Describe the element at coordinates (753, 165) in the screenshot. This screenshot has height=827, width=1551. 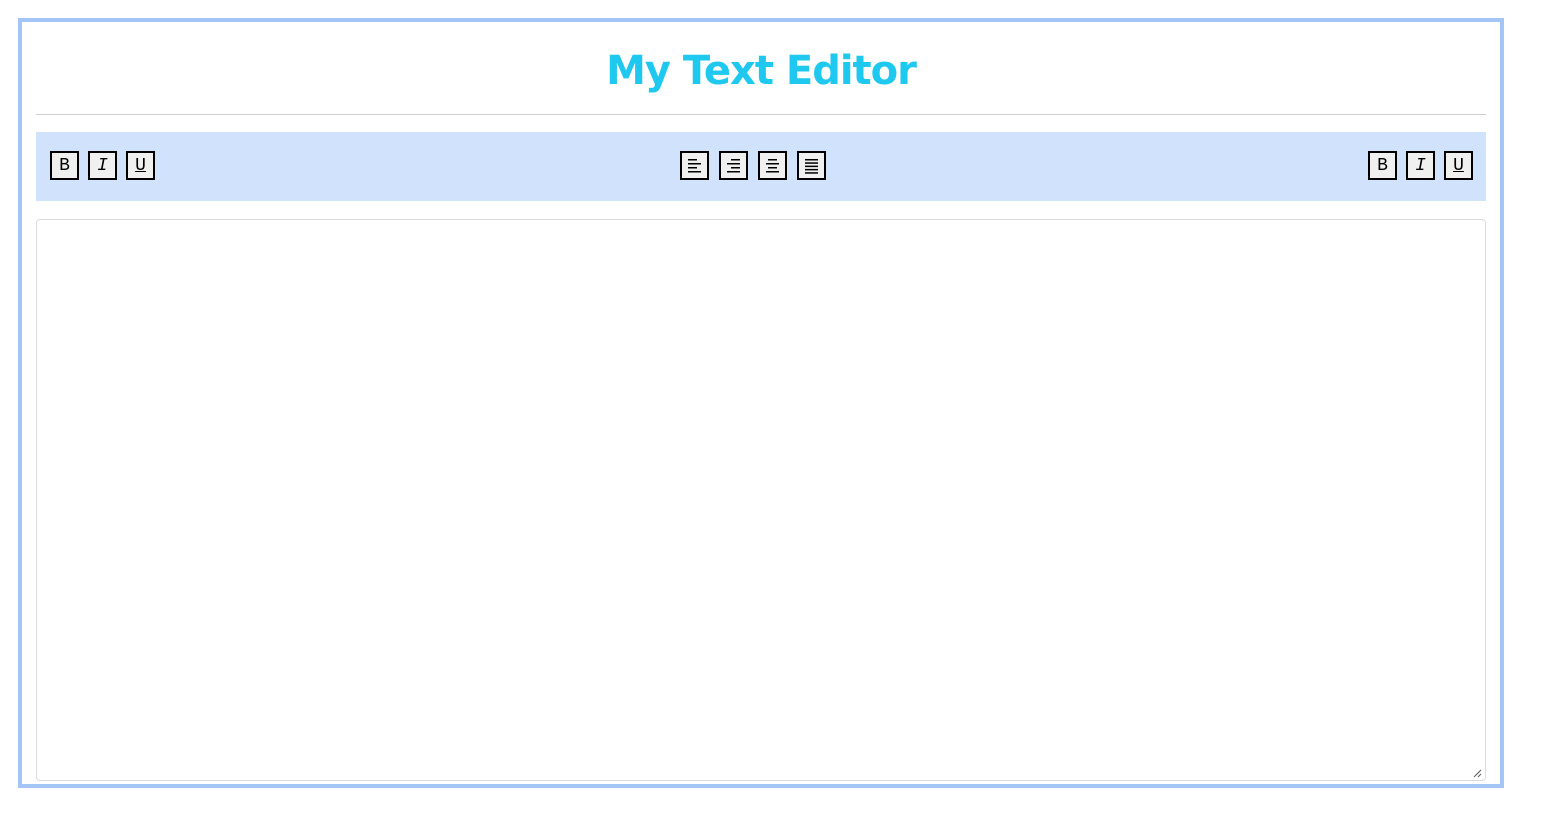
I see `alignment-group` at that location.